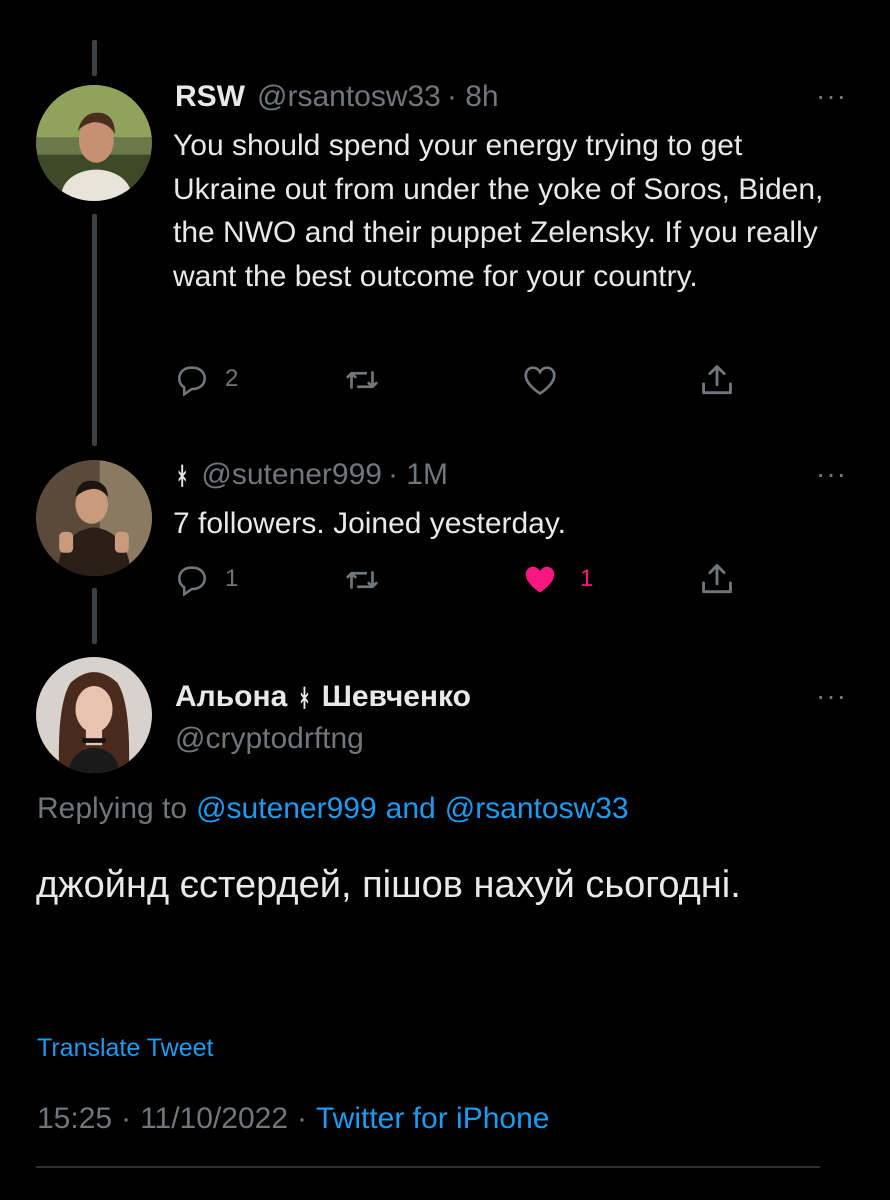 This screenshot has width=890, height=1200. Describe the element at coordinates (94, 143) in the screenshot. I see `avatar-rsantosw33` at that location.